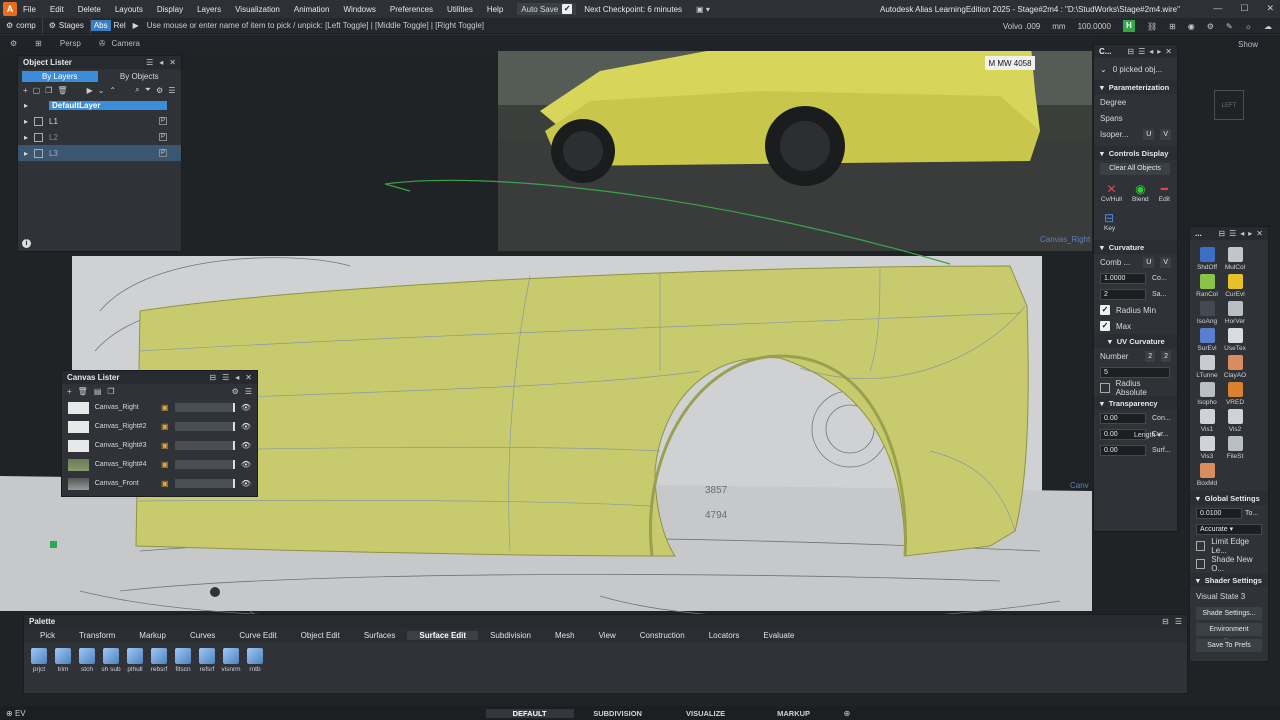 This screenshot has height=720, width=1280. I want to click on shelf-tool-boxmd: BoxMd, so click(1207, 473).